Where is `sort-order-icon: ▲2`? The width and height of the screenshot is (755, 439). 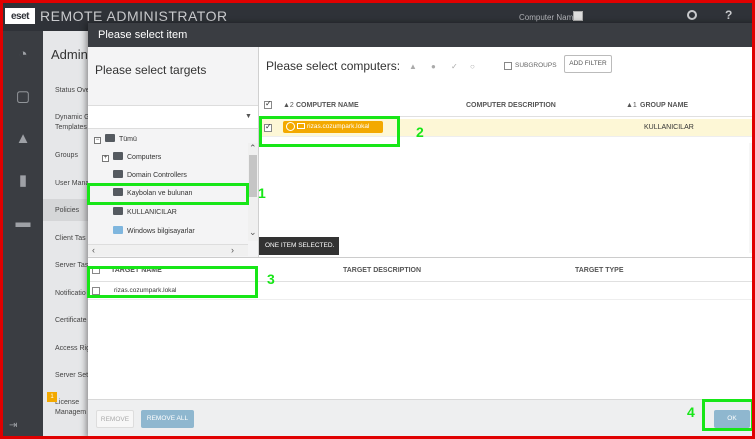 sort-order-icon: ▲2 is located at coordinates (288, 105).